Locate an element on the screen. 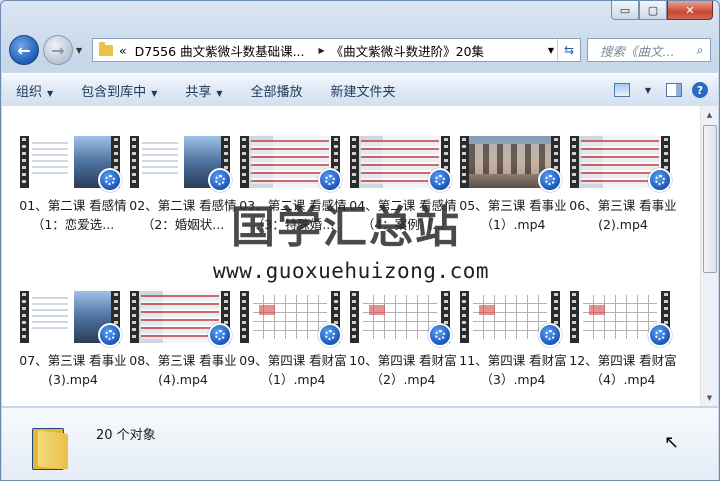  maximize-button: ▢ is located at coordinates (653, 10).